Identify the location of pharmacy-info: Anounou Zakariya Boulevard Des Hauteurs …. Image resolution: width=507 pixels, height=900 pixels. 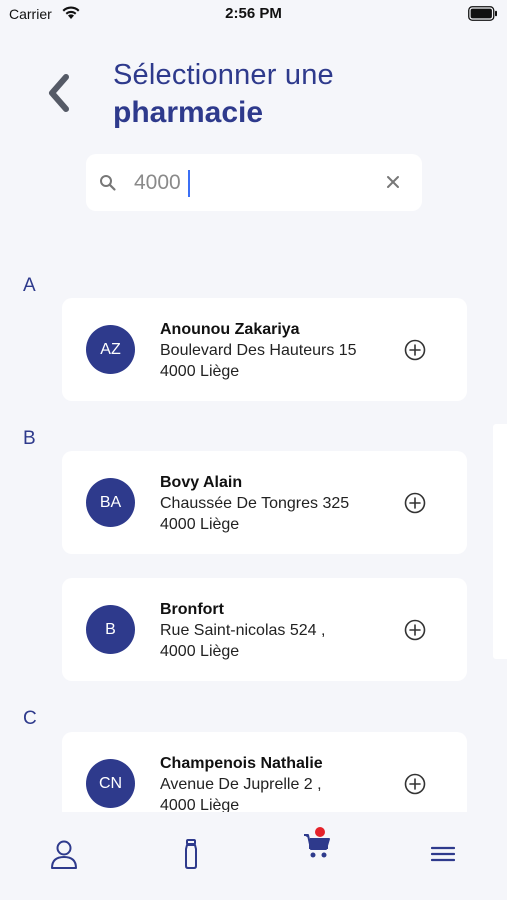
(263, 350).